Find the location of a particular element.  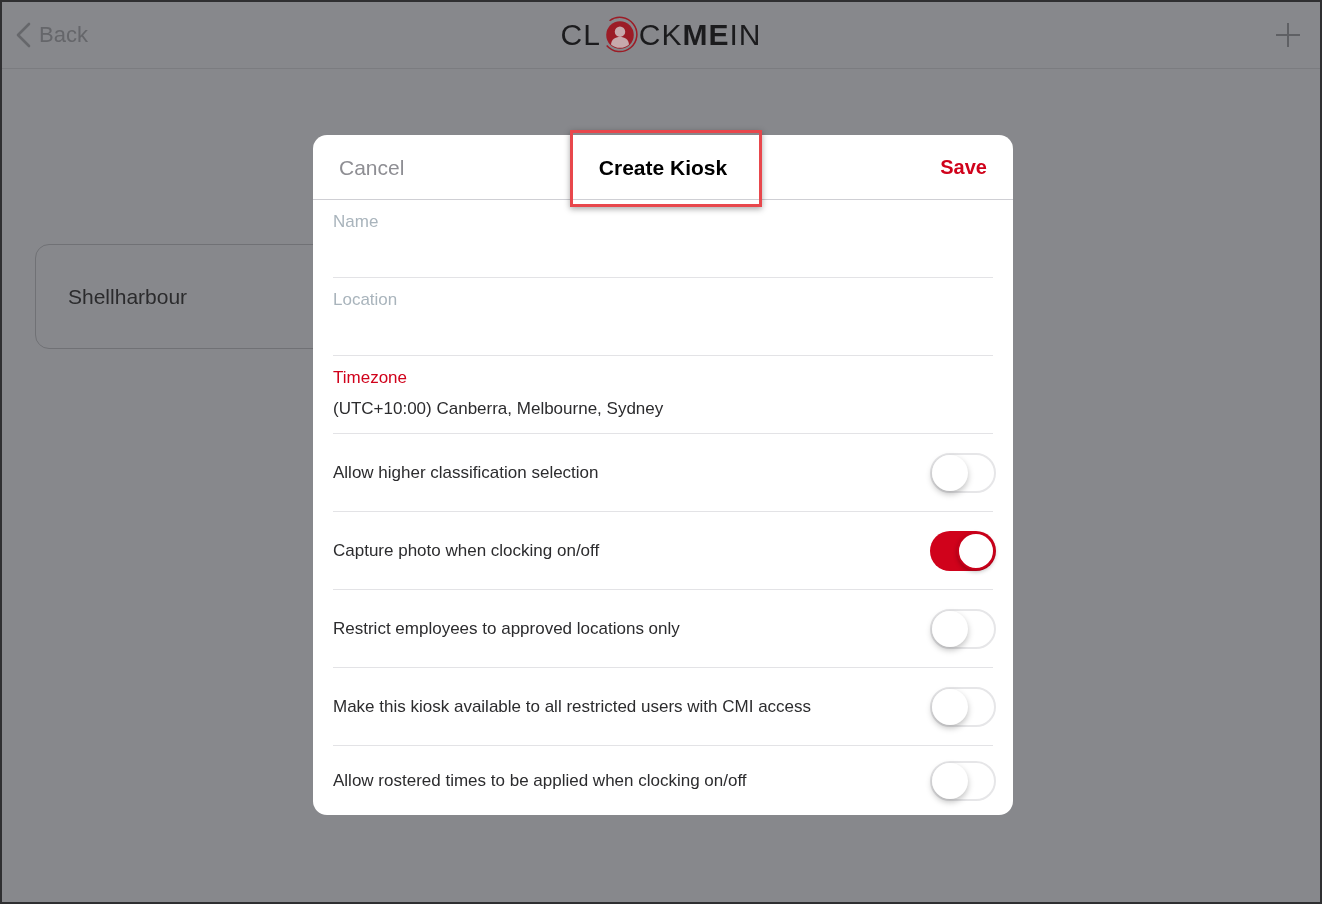

card-title: Shellharbour is located at coordinates (128, 296).